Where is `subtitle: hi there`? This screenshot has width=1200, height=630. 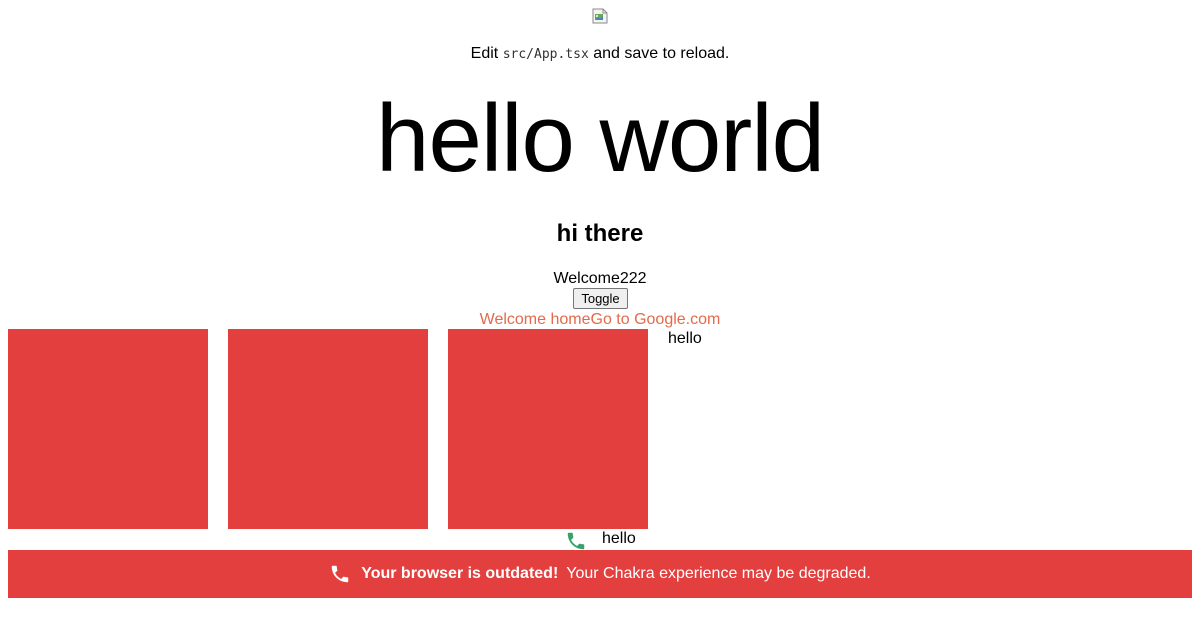
subtitle: hi there is located at coordinates (600, 233).